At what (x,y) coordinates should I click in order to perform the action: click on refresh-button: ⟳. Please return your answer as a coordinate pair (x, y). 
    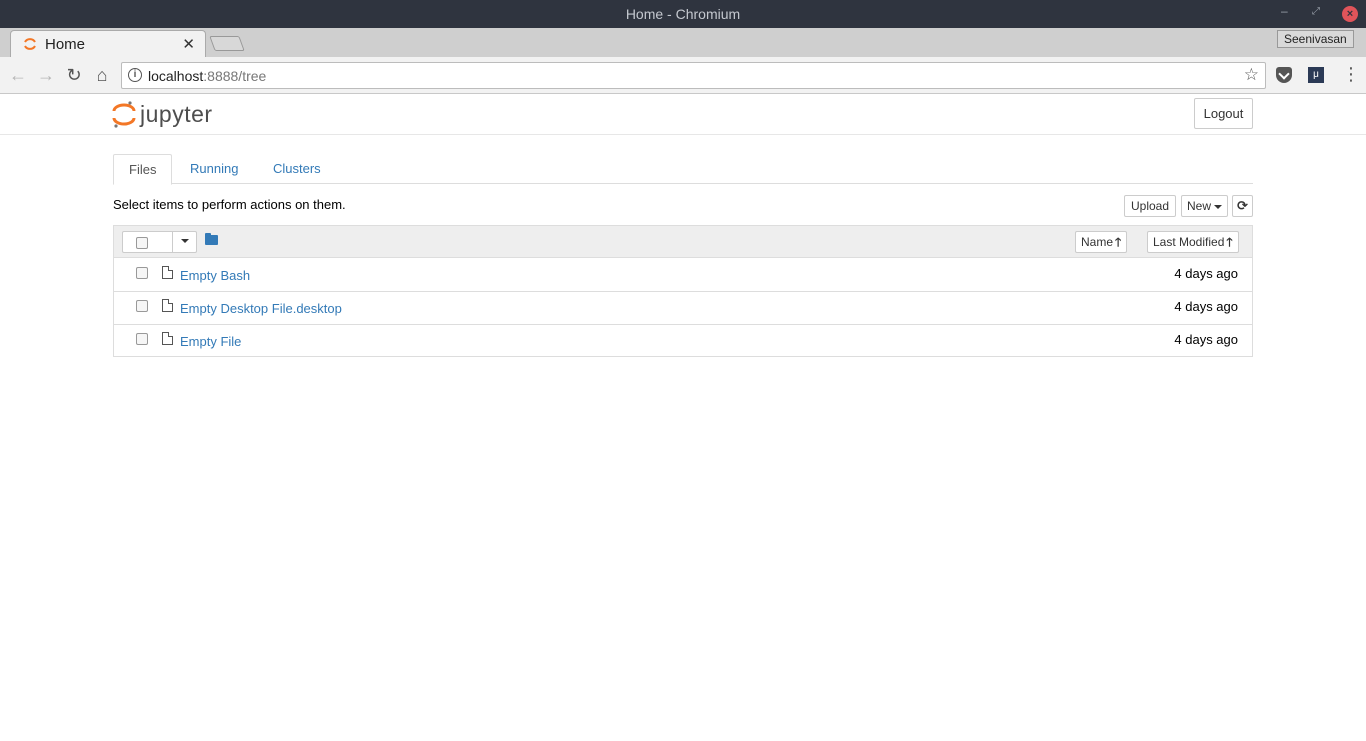
    Looking at the image, I should click on (1242, 206).